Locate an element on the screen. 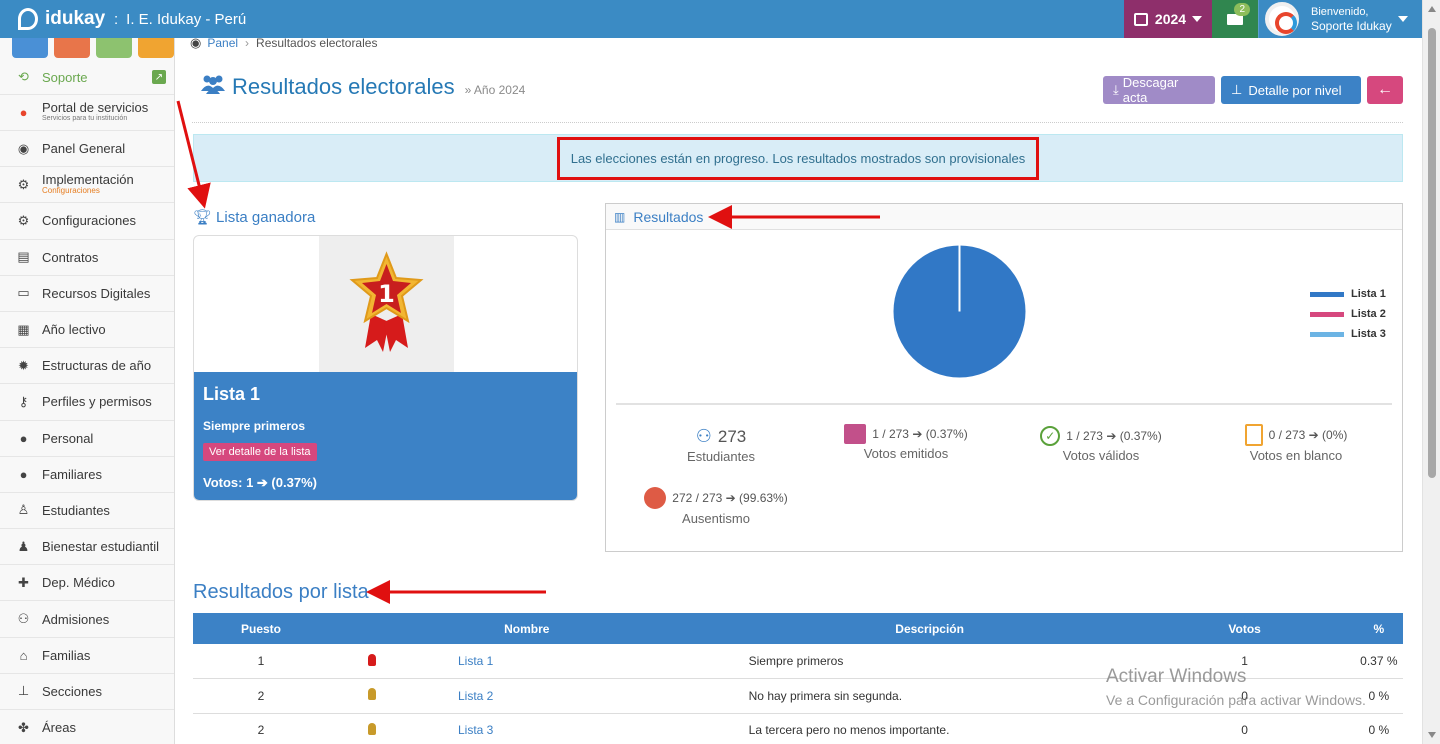  annotation-arrow is located at coordinates (193, 154).